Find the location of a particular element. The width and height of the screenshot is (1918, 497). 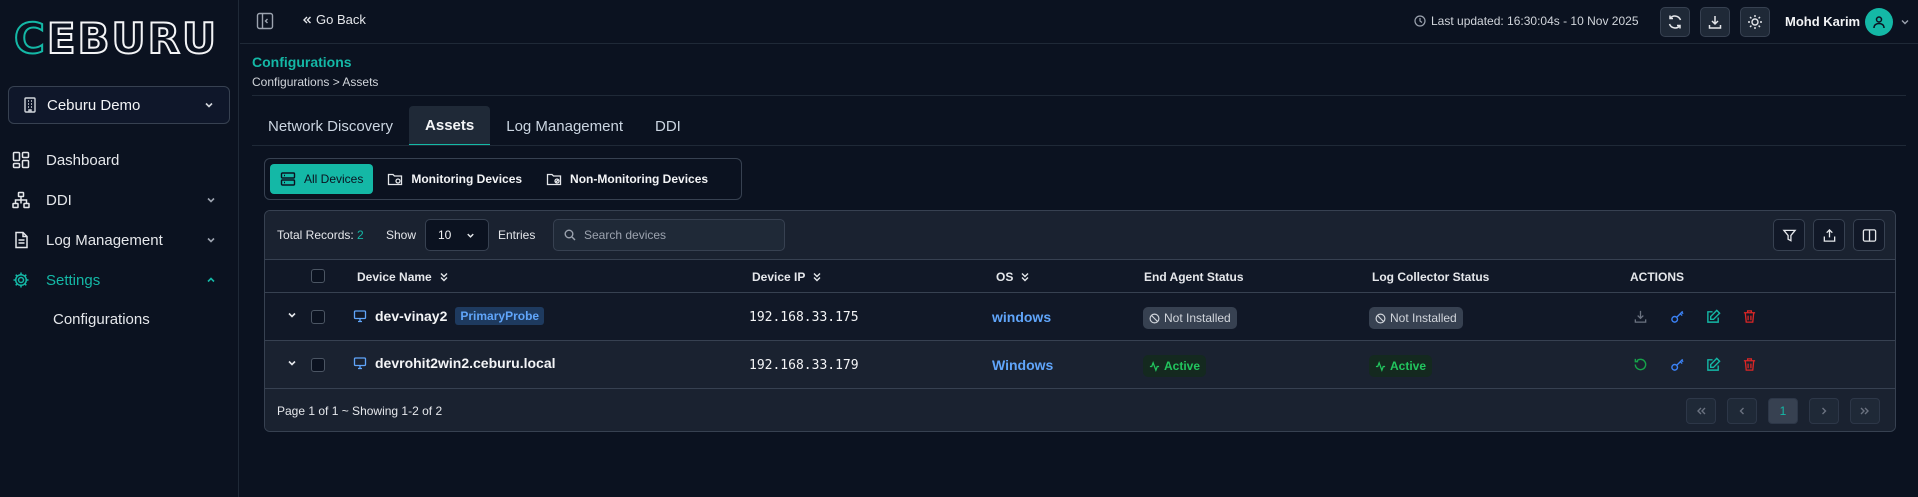

filter-label: Non-Monitoring Devices is located at coordinates (639, 179).